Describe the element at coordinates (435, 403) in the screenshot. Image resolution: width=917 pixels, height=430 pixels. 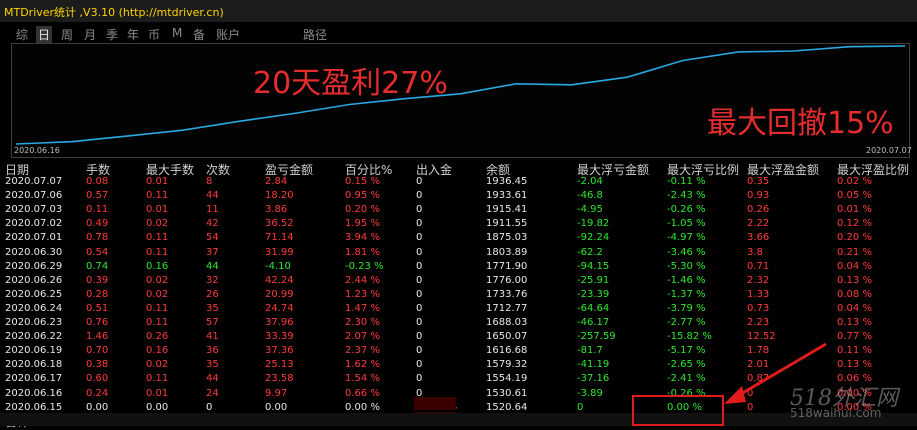
I see `deposit-highlight` at that location.